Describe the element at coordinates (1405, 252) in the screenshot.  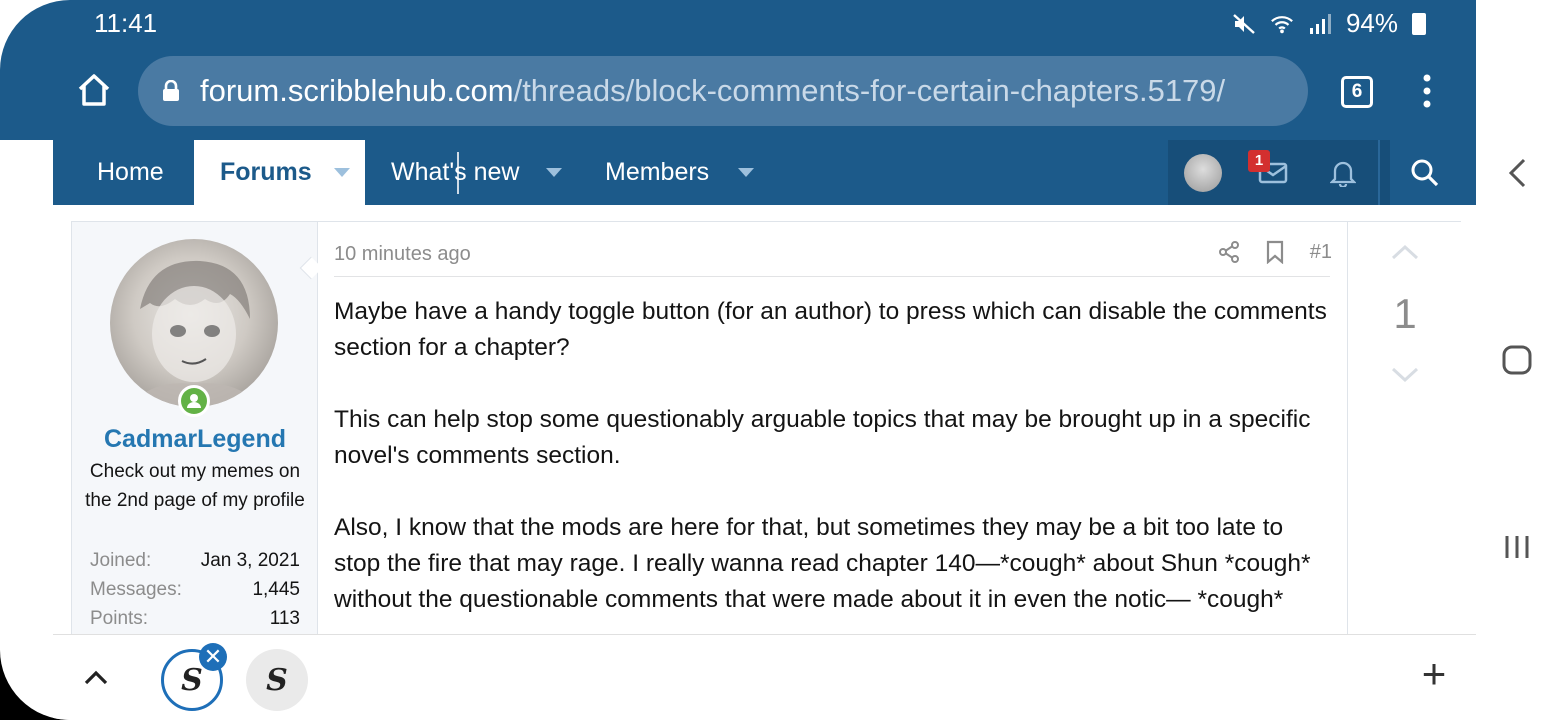
I see `upvote-icon` at that location.